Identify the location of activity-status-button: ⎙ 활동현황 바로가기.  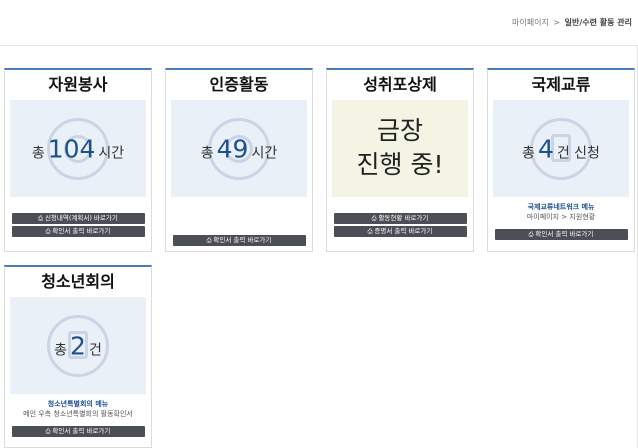
(400, 218).